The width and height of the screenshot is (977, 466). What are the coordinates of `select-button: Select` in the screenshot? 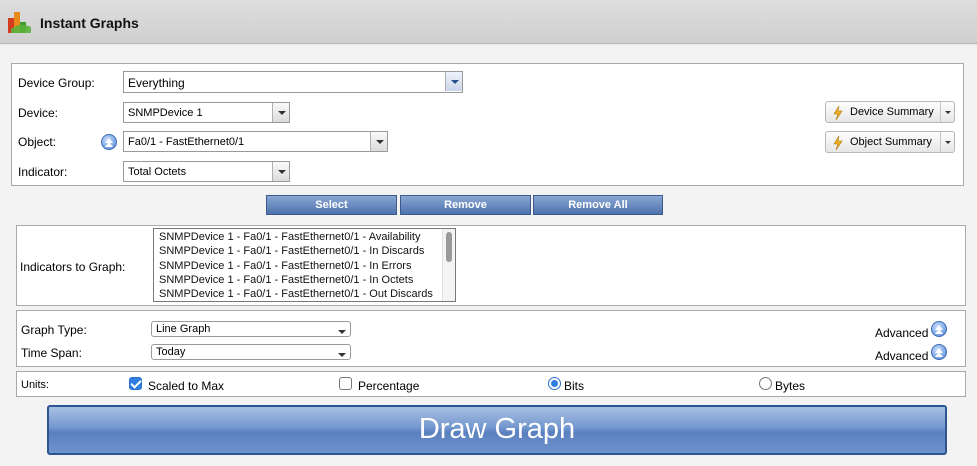 It's located at (331, 205).